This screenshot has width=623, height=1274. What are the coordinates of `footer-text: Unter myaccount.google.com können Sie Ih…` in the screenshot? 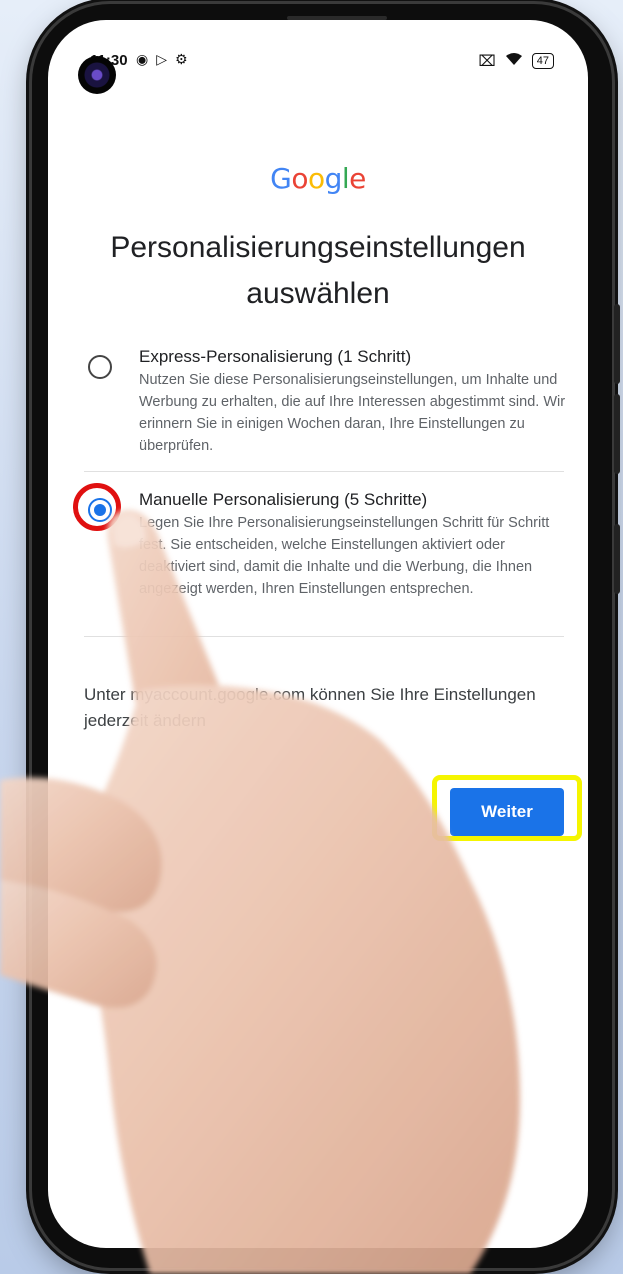 It's located at (310, 707).